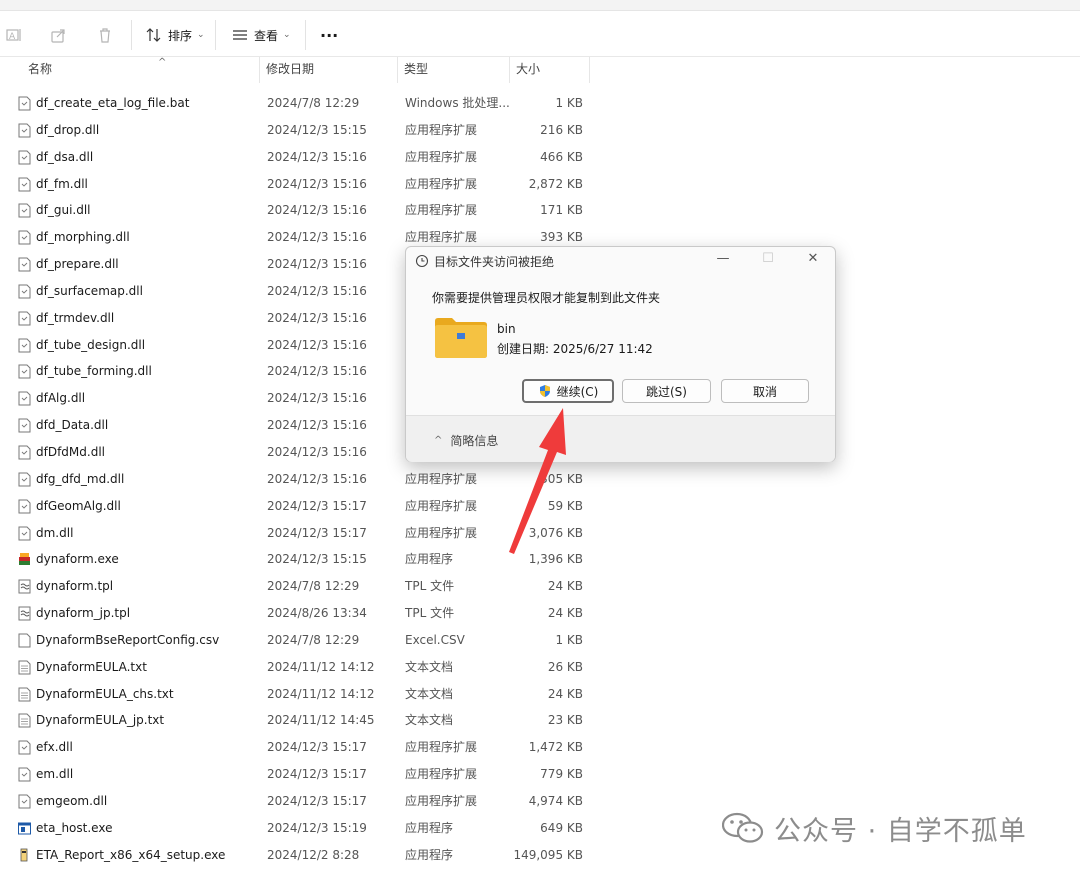 The width and height of the screenshot is (1080, 870). I want to click on fewer-details-toggle: ^ 简略信息, so click(466, 440).